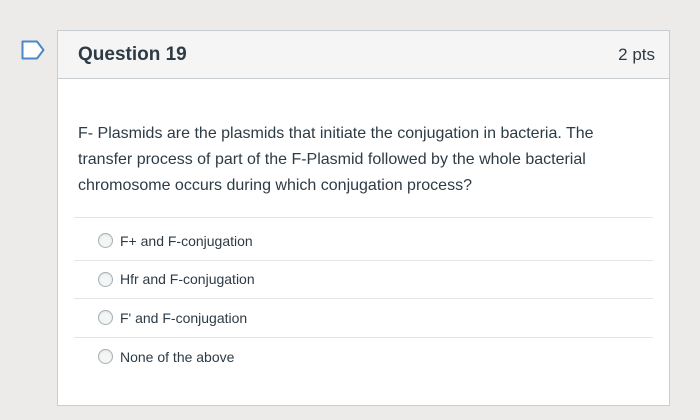  What do you see at coordinates (636, 54) in the screenshot?
I see `question-points: 2 pts` at bounding box center [636, 54].